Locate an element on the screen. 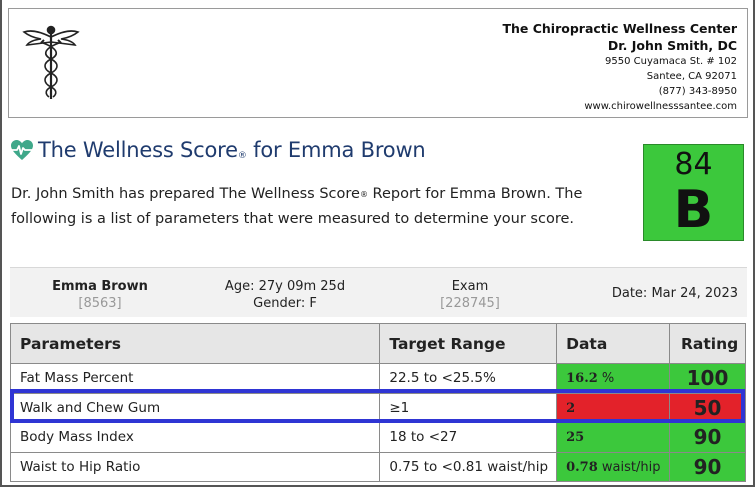  row-parameter: Fat Mass Percent is located at coordinates (195, 378).